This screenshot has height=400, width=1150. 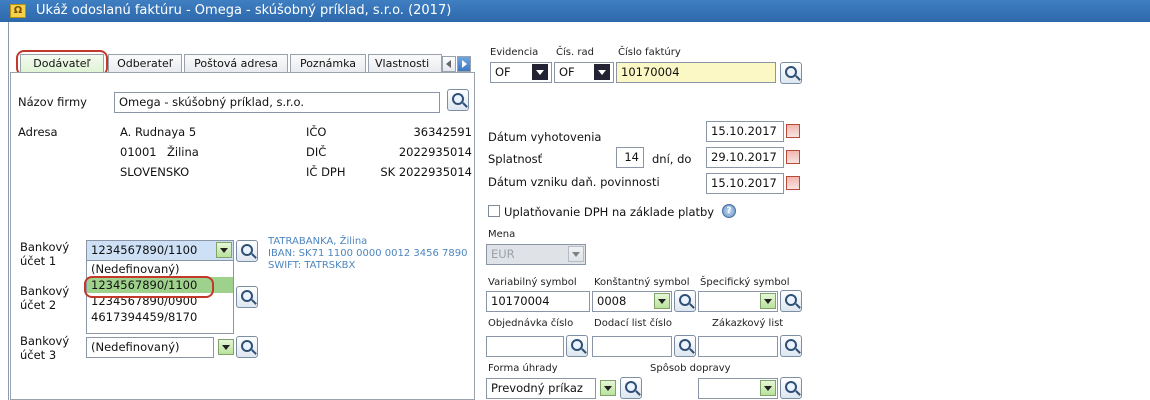 I want to click on ico-value: 36342591, so click(x=442, y=132).